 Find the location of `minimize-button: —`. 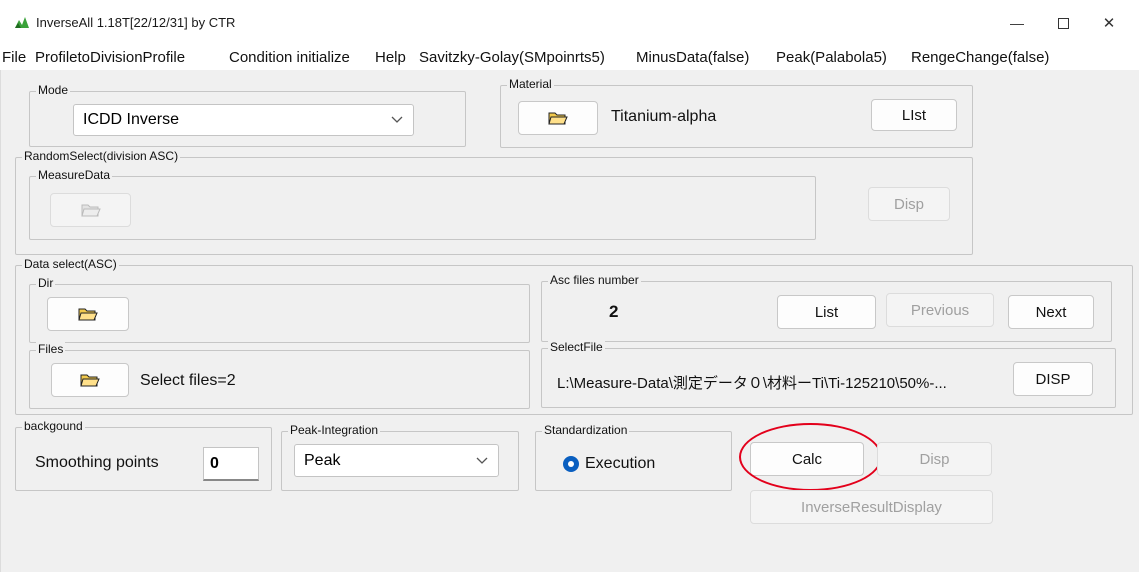

minimize-button: — is located at coordinates (1017, 23).